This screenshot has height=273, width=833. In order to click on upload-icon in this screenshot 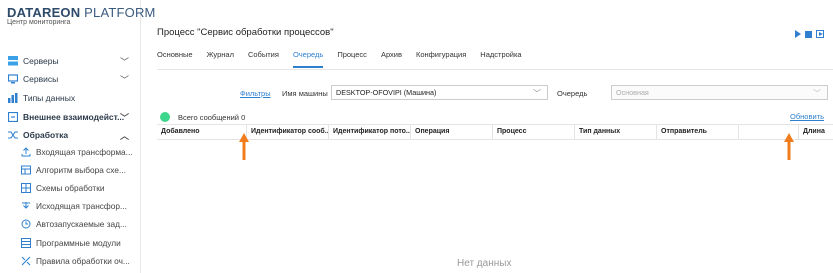, I will do `click(26, 152)`.